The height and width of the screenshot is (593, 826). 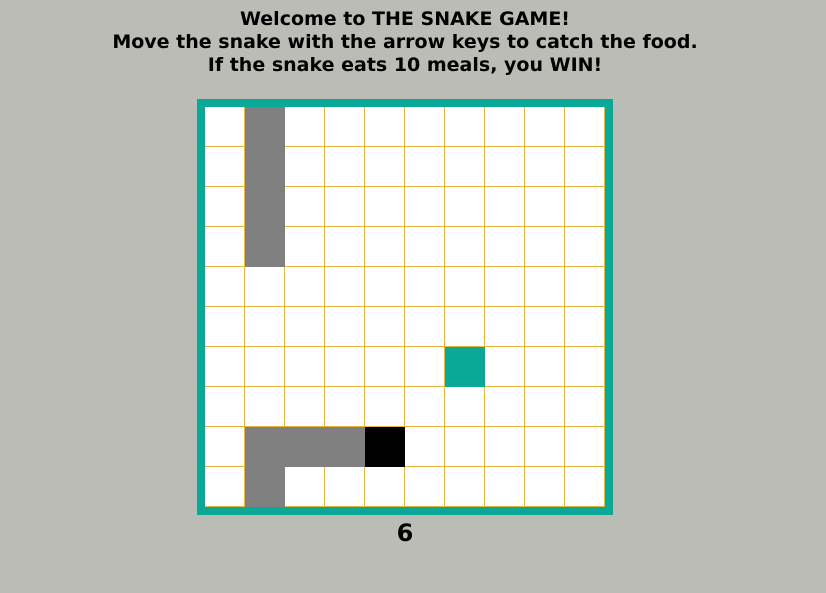 I want to click on food-item, so click(x=465, y=367).